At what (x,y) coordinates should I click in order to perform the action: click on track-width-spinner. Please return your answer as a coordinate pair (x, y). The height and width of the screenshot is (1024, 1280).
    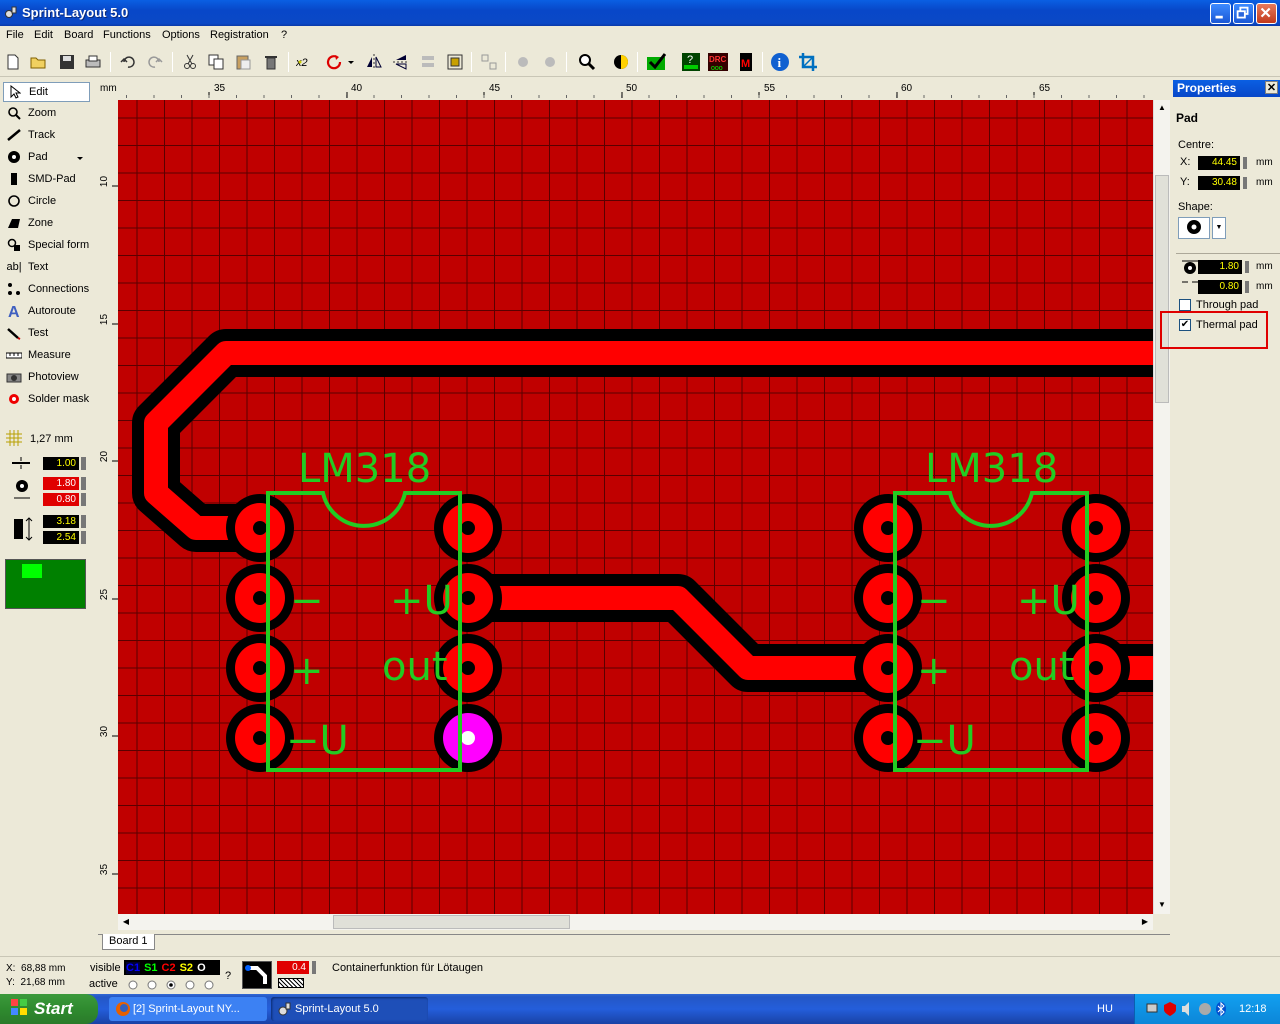
    Looking at the image, I should click on (83, 463).